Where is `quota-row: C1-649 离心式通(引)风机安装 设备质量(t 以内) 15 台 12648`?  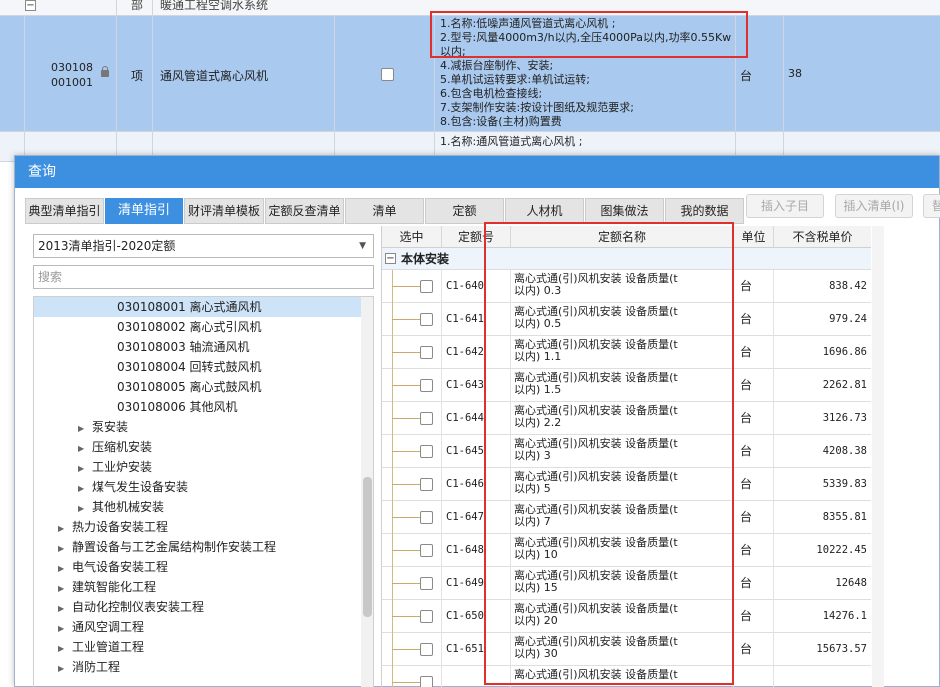 quota-row: C1-649 离心式通(引)风机安装 设备质量(t 以内) 15 台 12648 is located at coordinates (626, 583).